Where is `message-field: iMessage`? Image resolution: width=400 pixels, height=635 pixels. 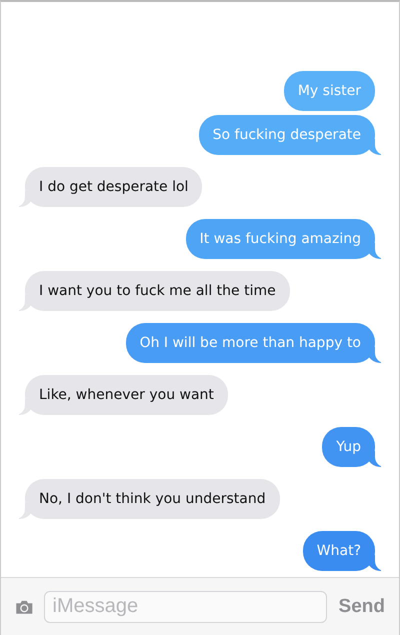
message-field: iMessage is located at coordinates (185, 606).